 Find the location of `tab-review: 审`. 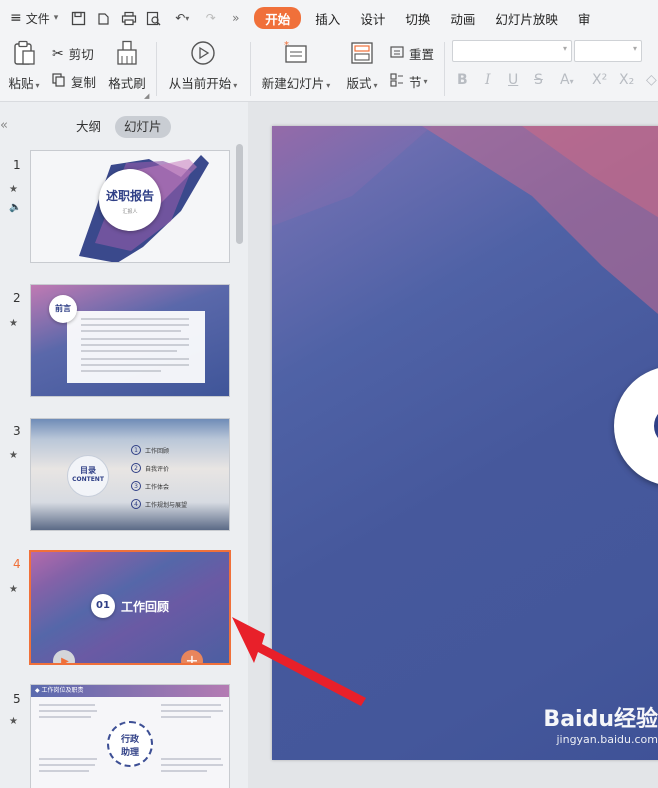

tab-review: 审 is located at coordinates (579, 18).